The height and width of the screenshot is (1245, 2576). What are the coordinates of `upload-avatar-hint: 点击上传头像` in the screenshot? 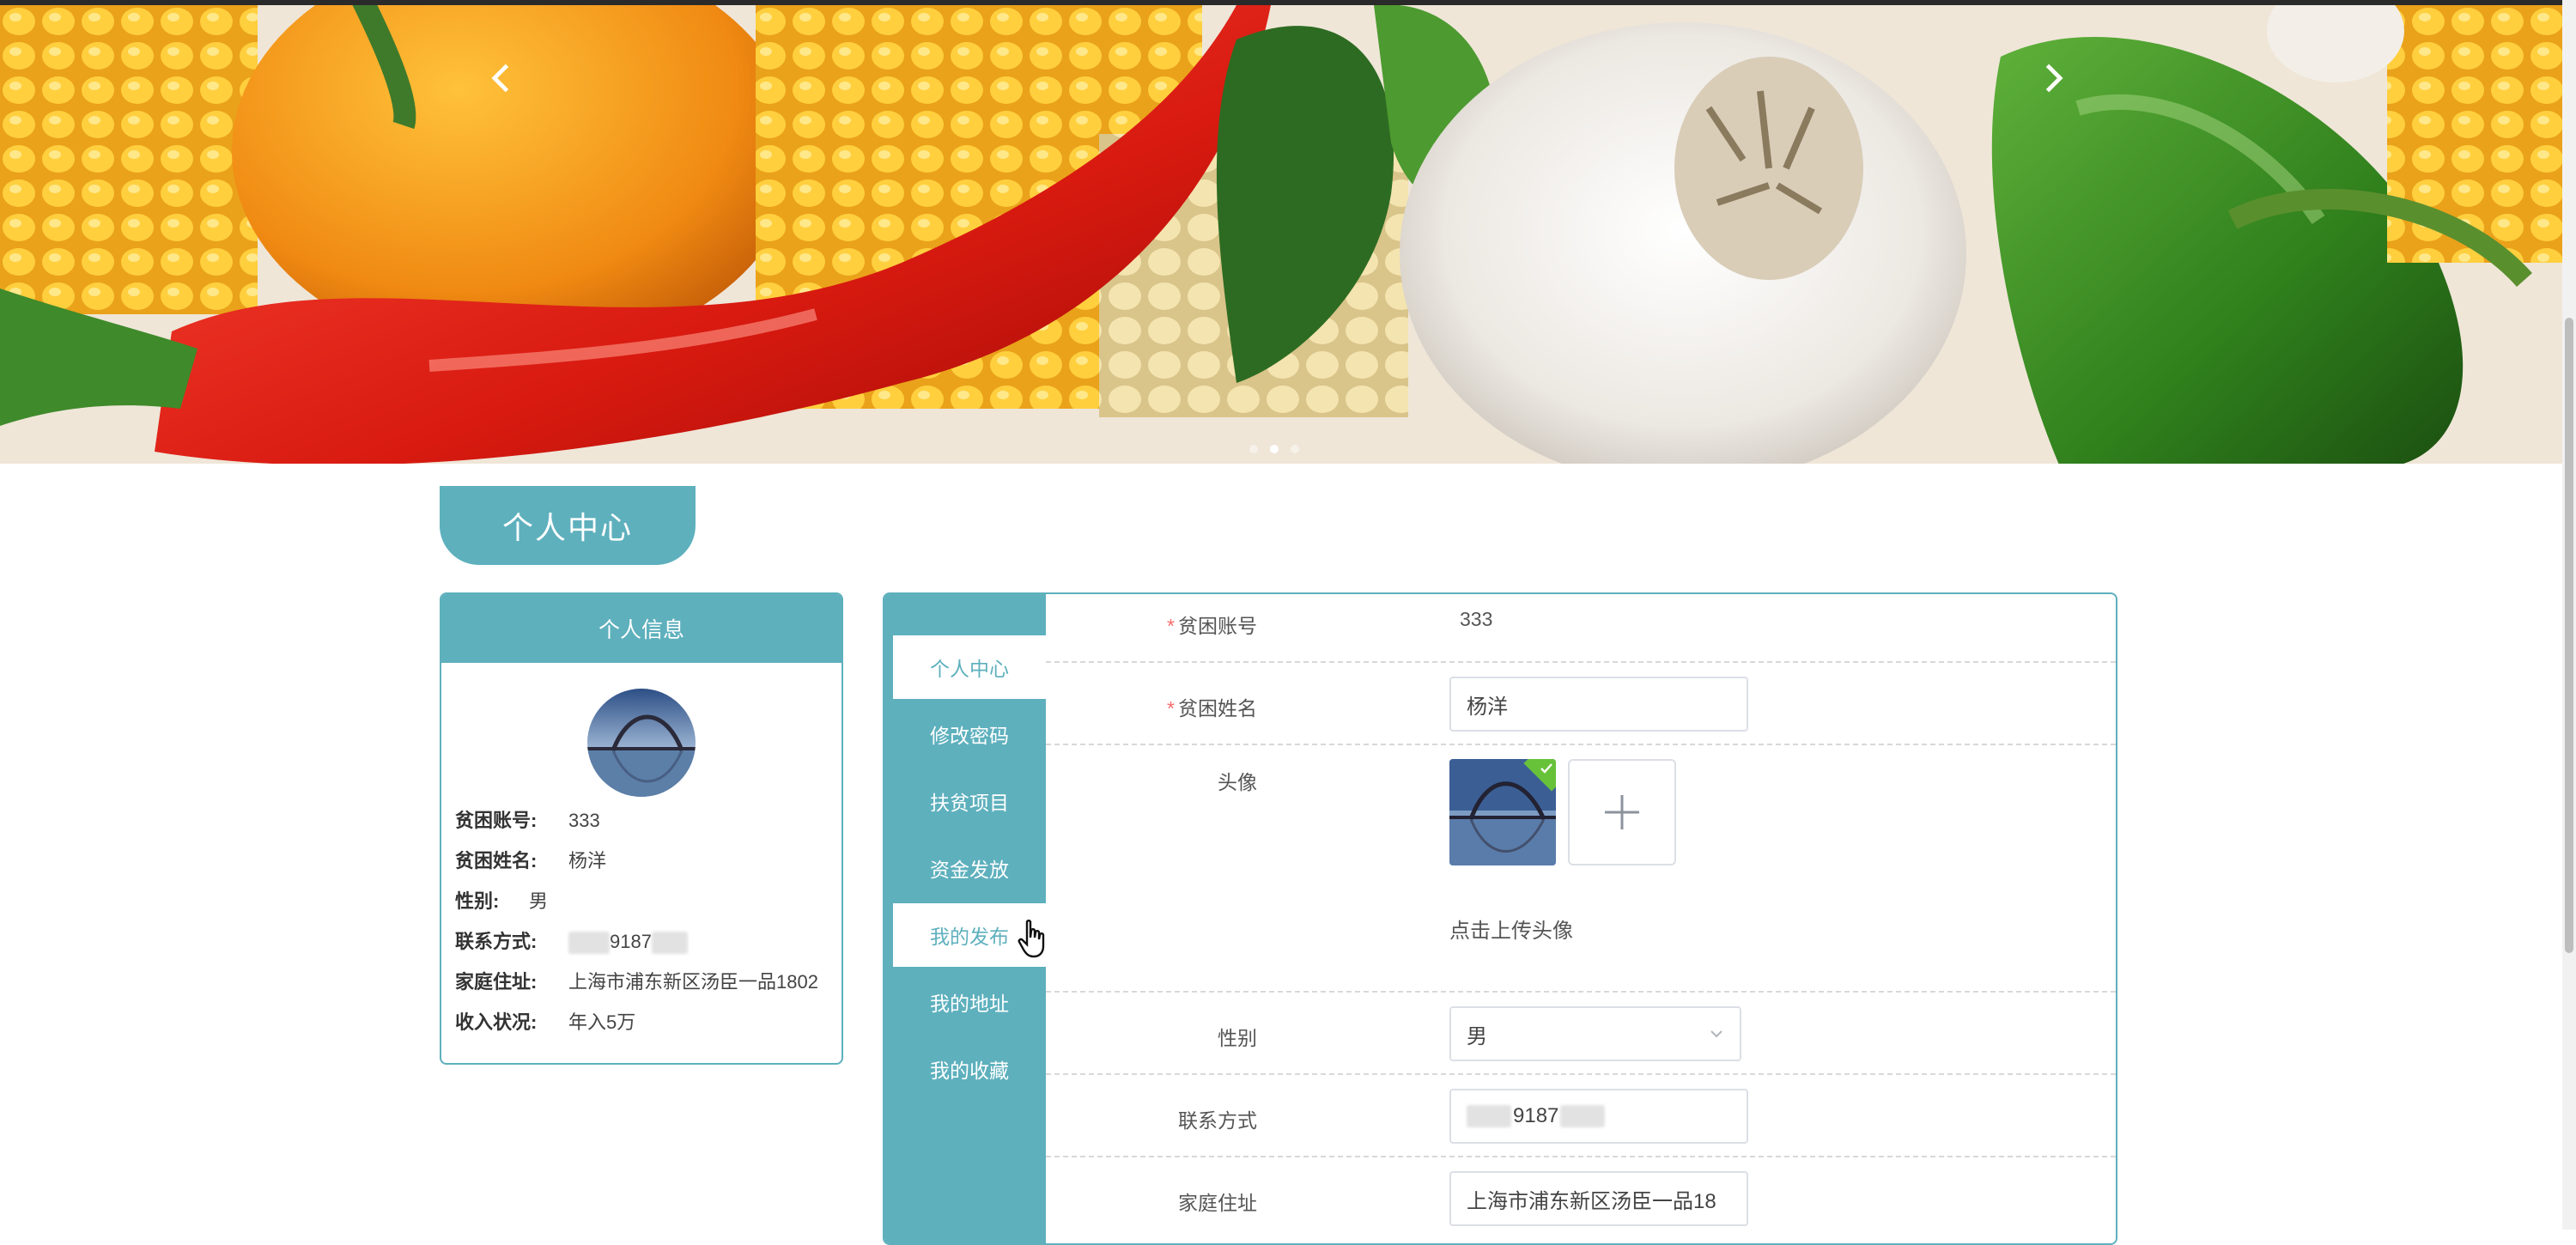 It's located at (1511, 929).